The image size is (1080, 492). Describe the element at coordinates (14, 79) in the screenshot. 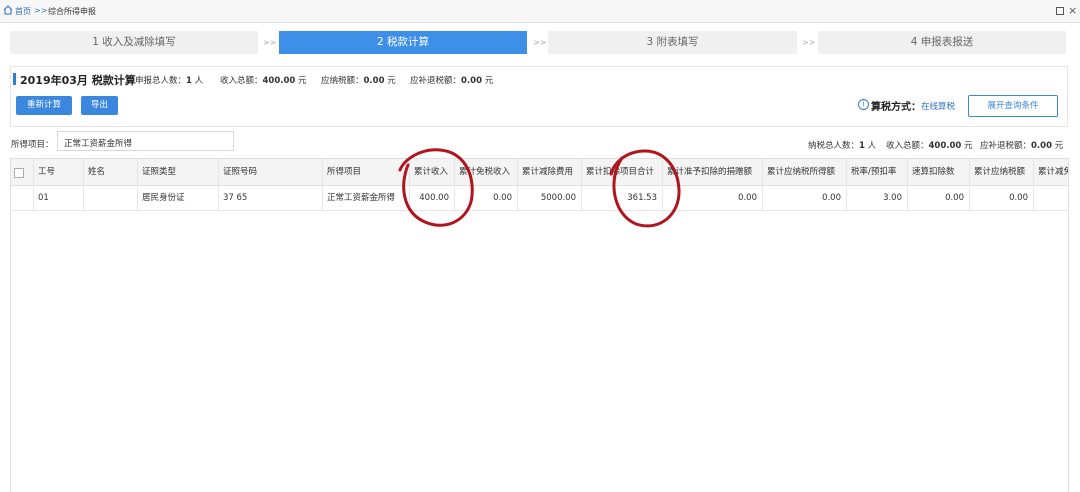

I see `title-accent` at that location.